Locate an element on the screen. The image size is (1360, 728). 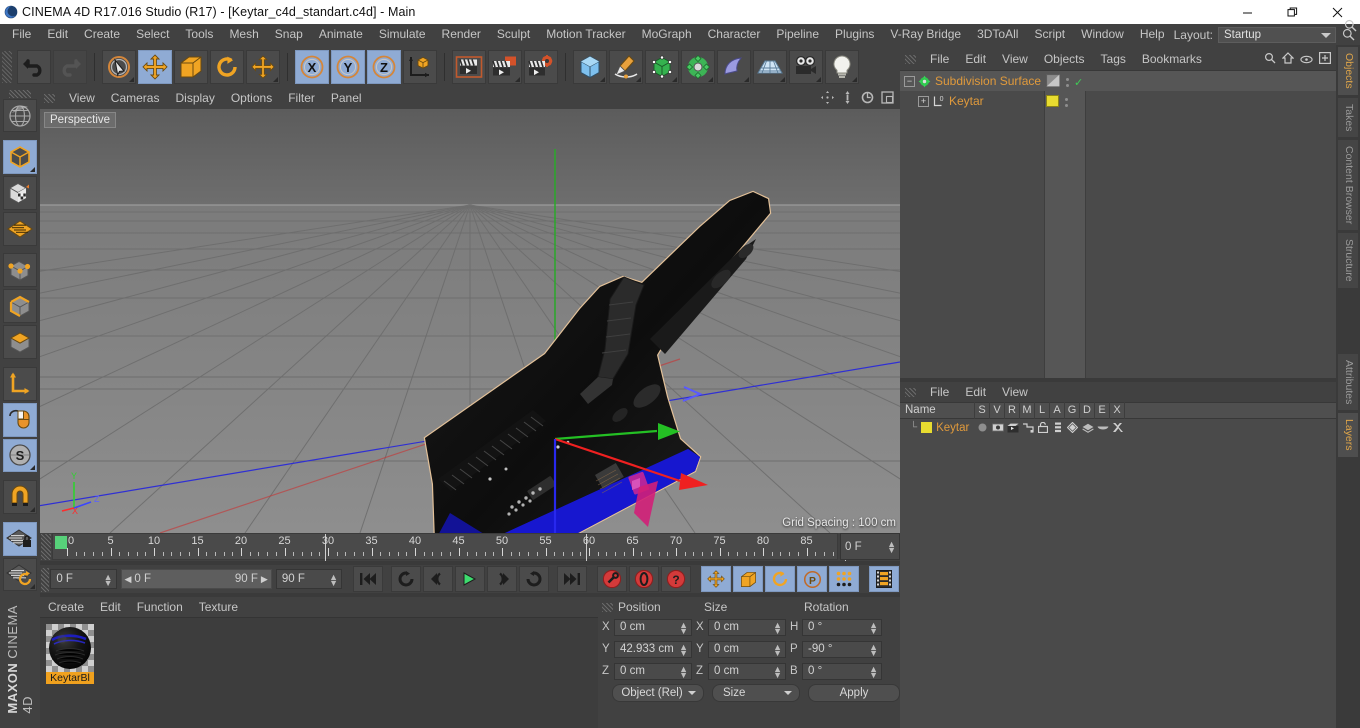
material-item: KeytarBl is located at coordinates (70, 654).